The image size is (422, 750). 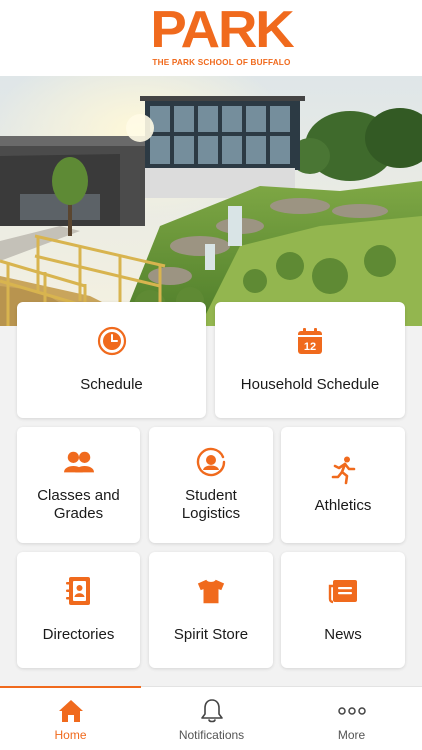 I want to click on tab-more-label: More, so click(x=351, y=735).